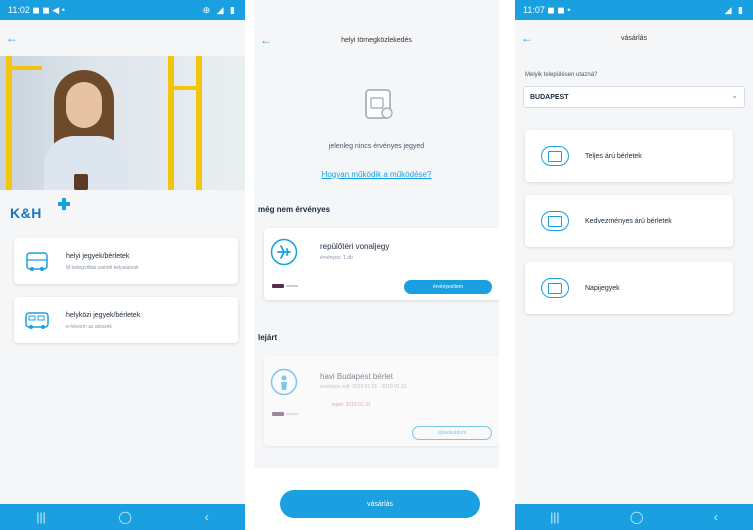  I want to click on hero-image, so click(122, 123).